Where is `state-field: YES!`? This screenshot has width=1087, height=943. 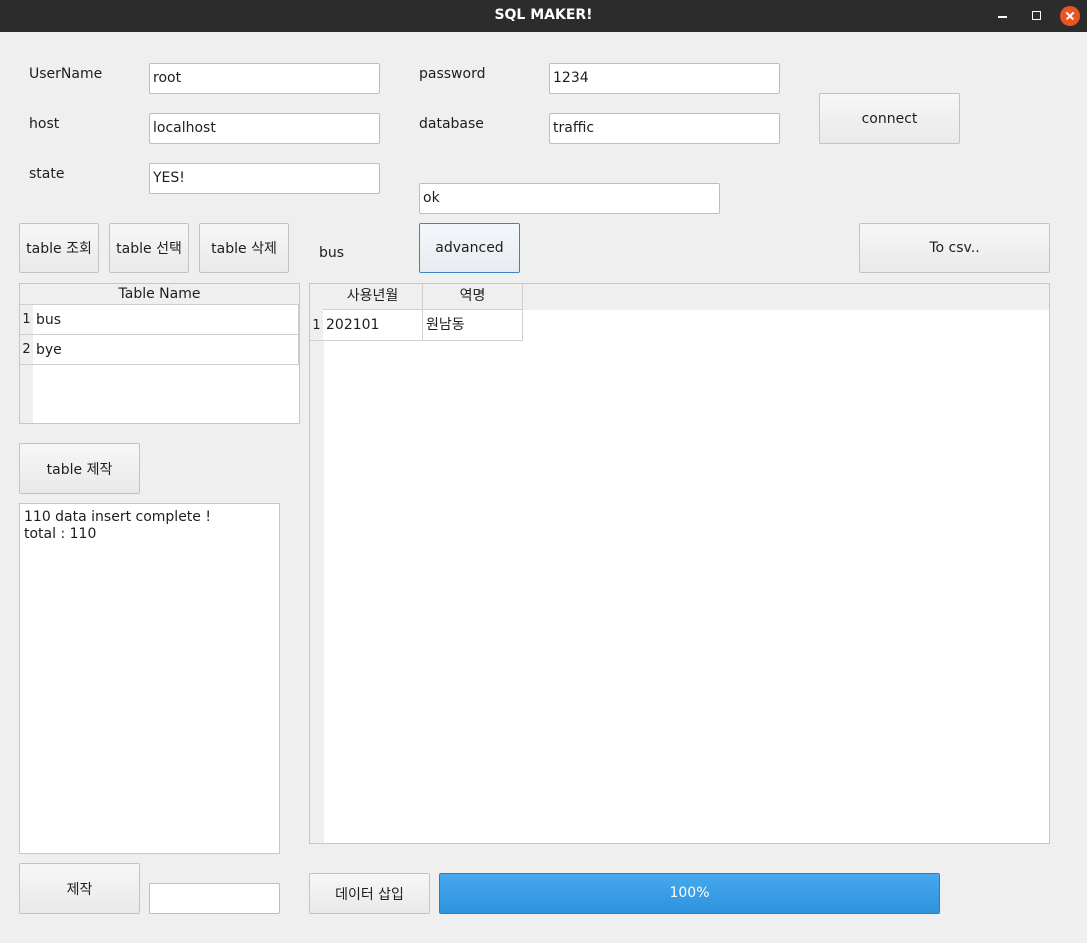
state-field: YES! is located at coordinates (264, 178).